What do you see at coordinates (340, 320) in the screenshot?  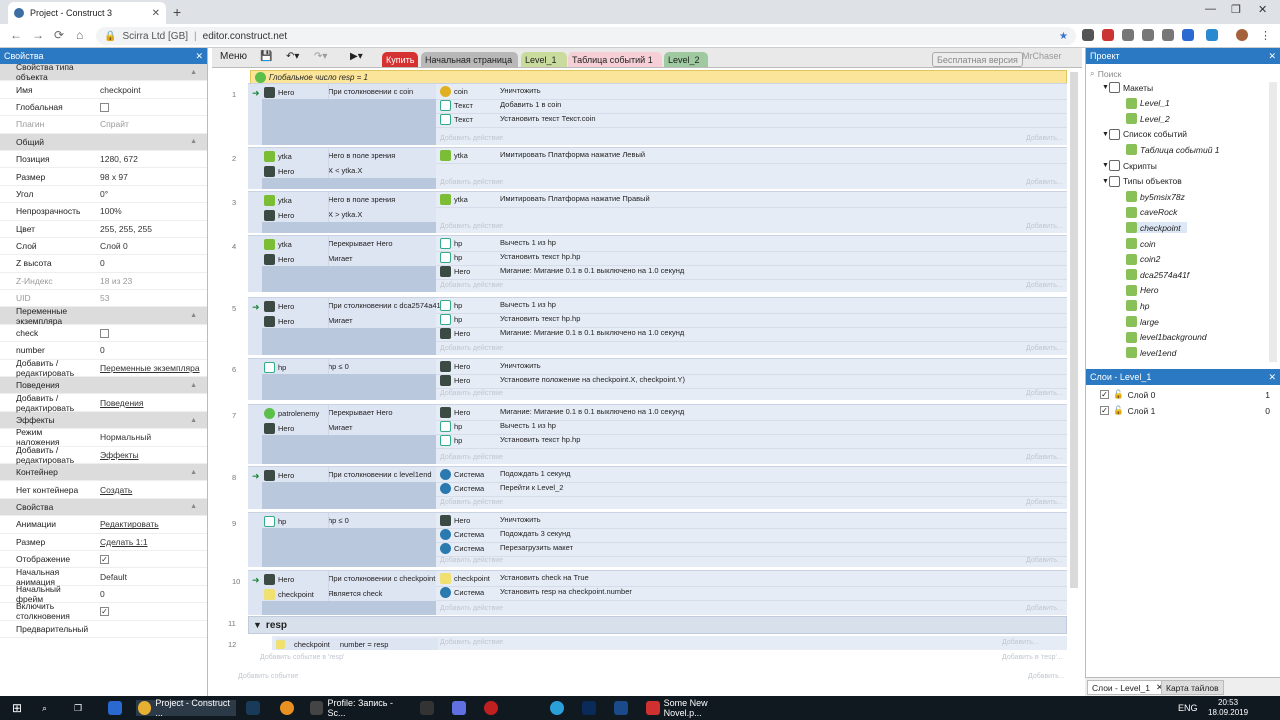 I see `condition-text: Мигает` at bounding box center [340, 320].